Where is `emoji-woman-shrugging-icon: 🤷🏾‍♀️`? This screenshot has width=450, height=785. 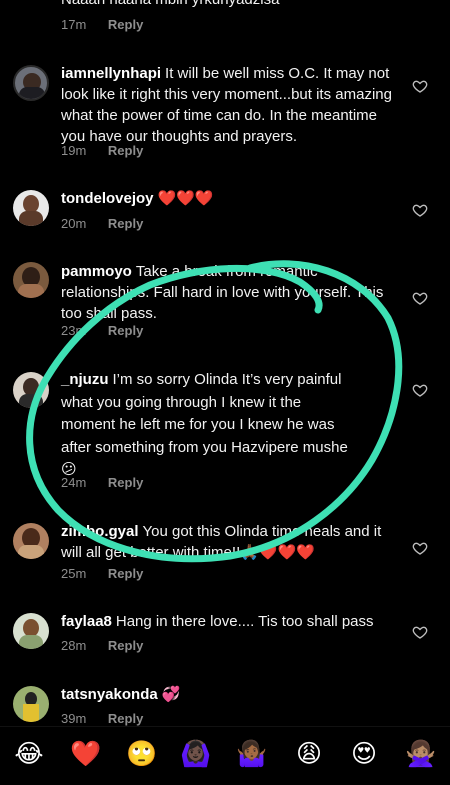
emoji-woman-shrugging-icon: 🤷🏾‍♀️ is located at coordinates (251, 754).